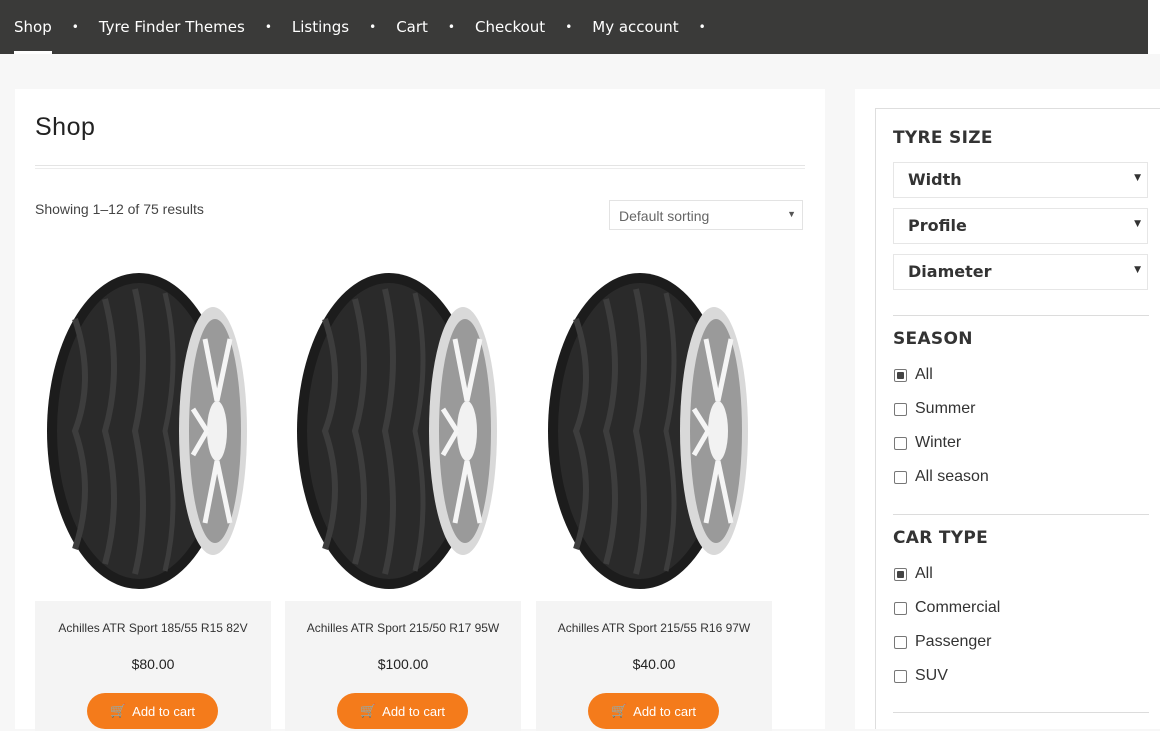 The width and height of the screenshot is (1160, 731). I want to click on result-count: Showing 1–12 of 75 results, so click(119, 209).